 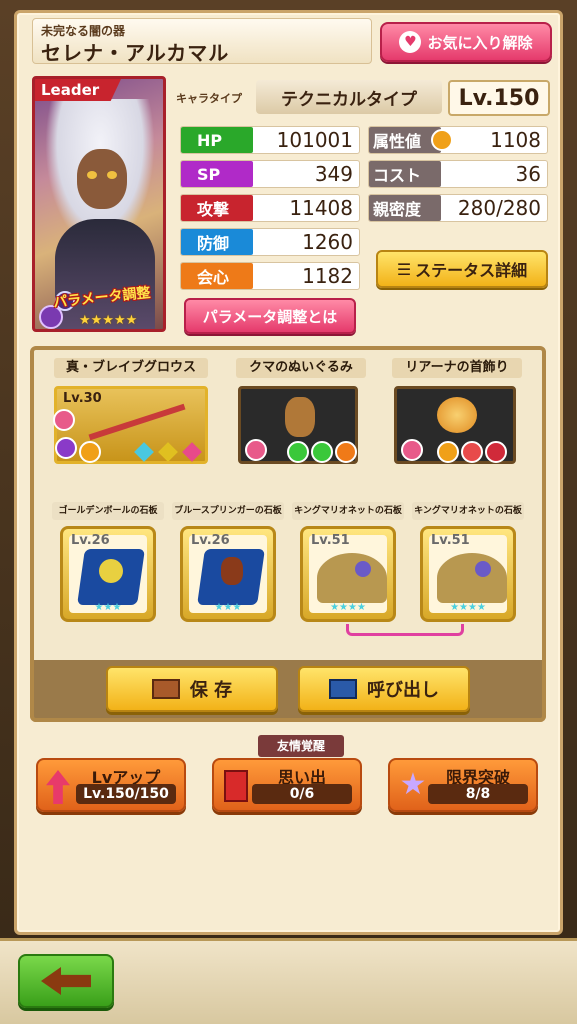 What do you see at coordinates (217, 242) in the screenshot?
I see `stat-label: 防御` at bounding box center [217, 242].